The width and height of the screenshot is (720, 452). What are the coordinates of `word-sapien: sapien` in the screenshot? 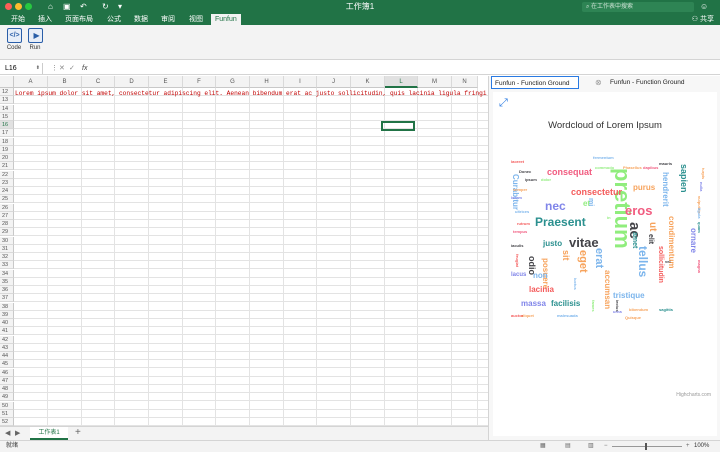 It's located at (684, 178).